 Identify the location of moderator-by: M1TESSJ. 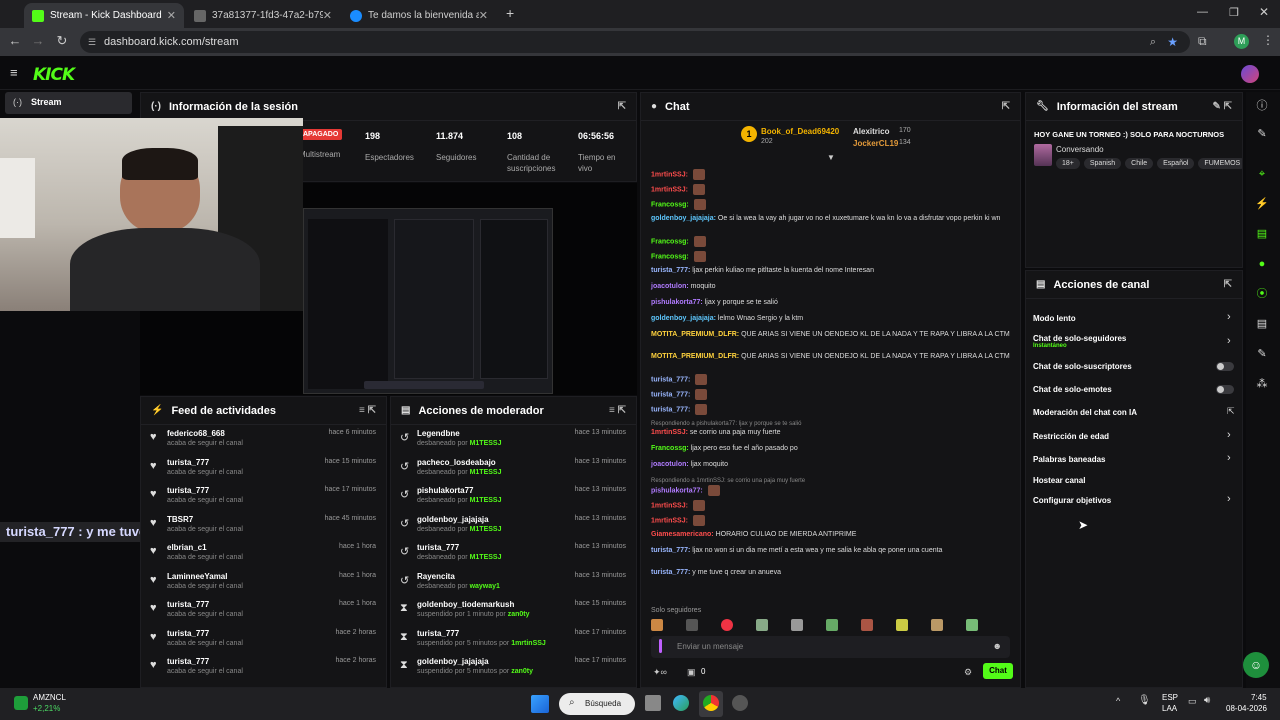
(486, 472).